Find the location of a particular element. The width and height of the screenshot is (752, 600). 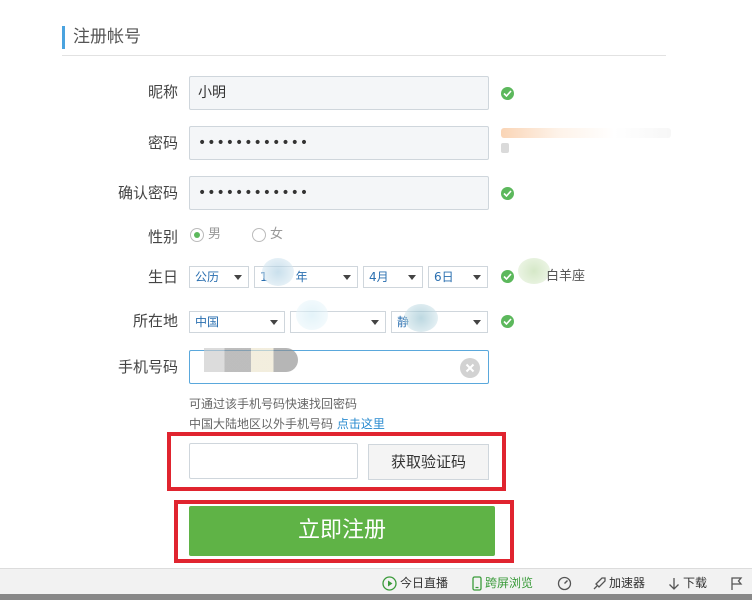

foreign-phone-hint: 中国大陆地区以外手机号码 点击这里 is located at coordinates (287, 424).